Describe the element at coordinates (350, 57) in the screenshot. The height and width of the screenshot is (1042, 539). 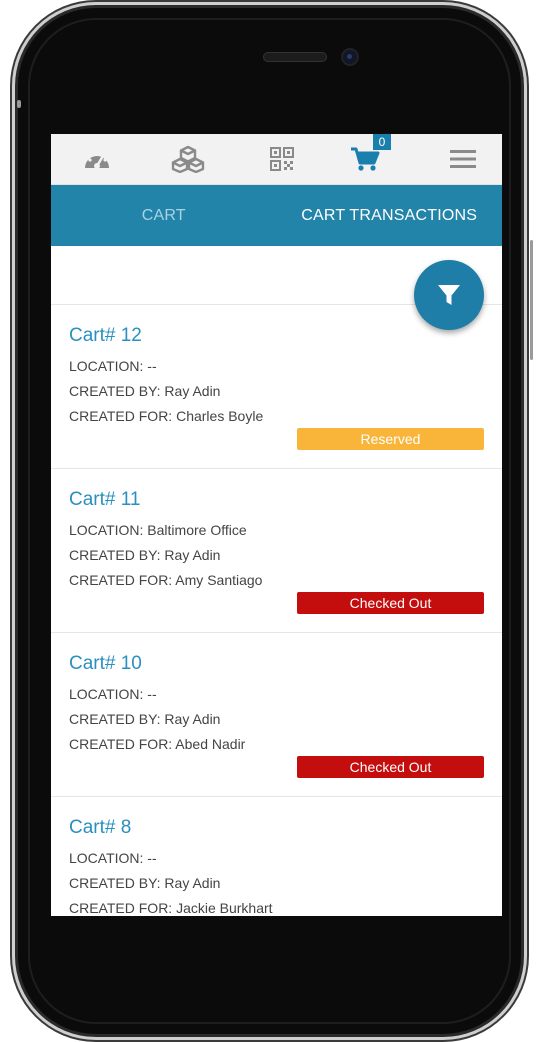
I see `phone-camera` at that location.